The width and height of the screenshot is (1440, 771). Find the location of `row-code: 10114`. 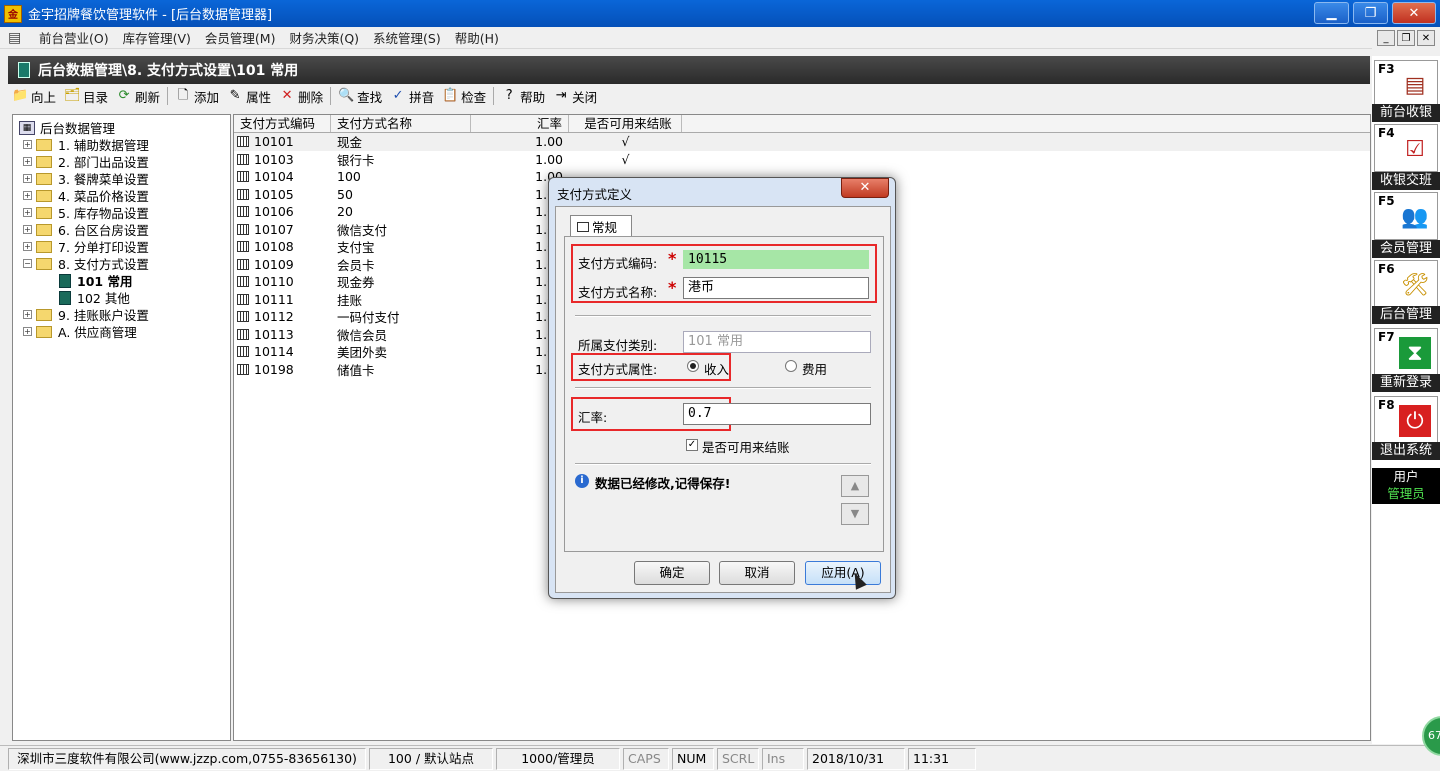

row-code: 10114 is located at coordinates (282, 351).